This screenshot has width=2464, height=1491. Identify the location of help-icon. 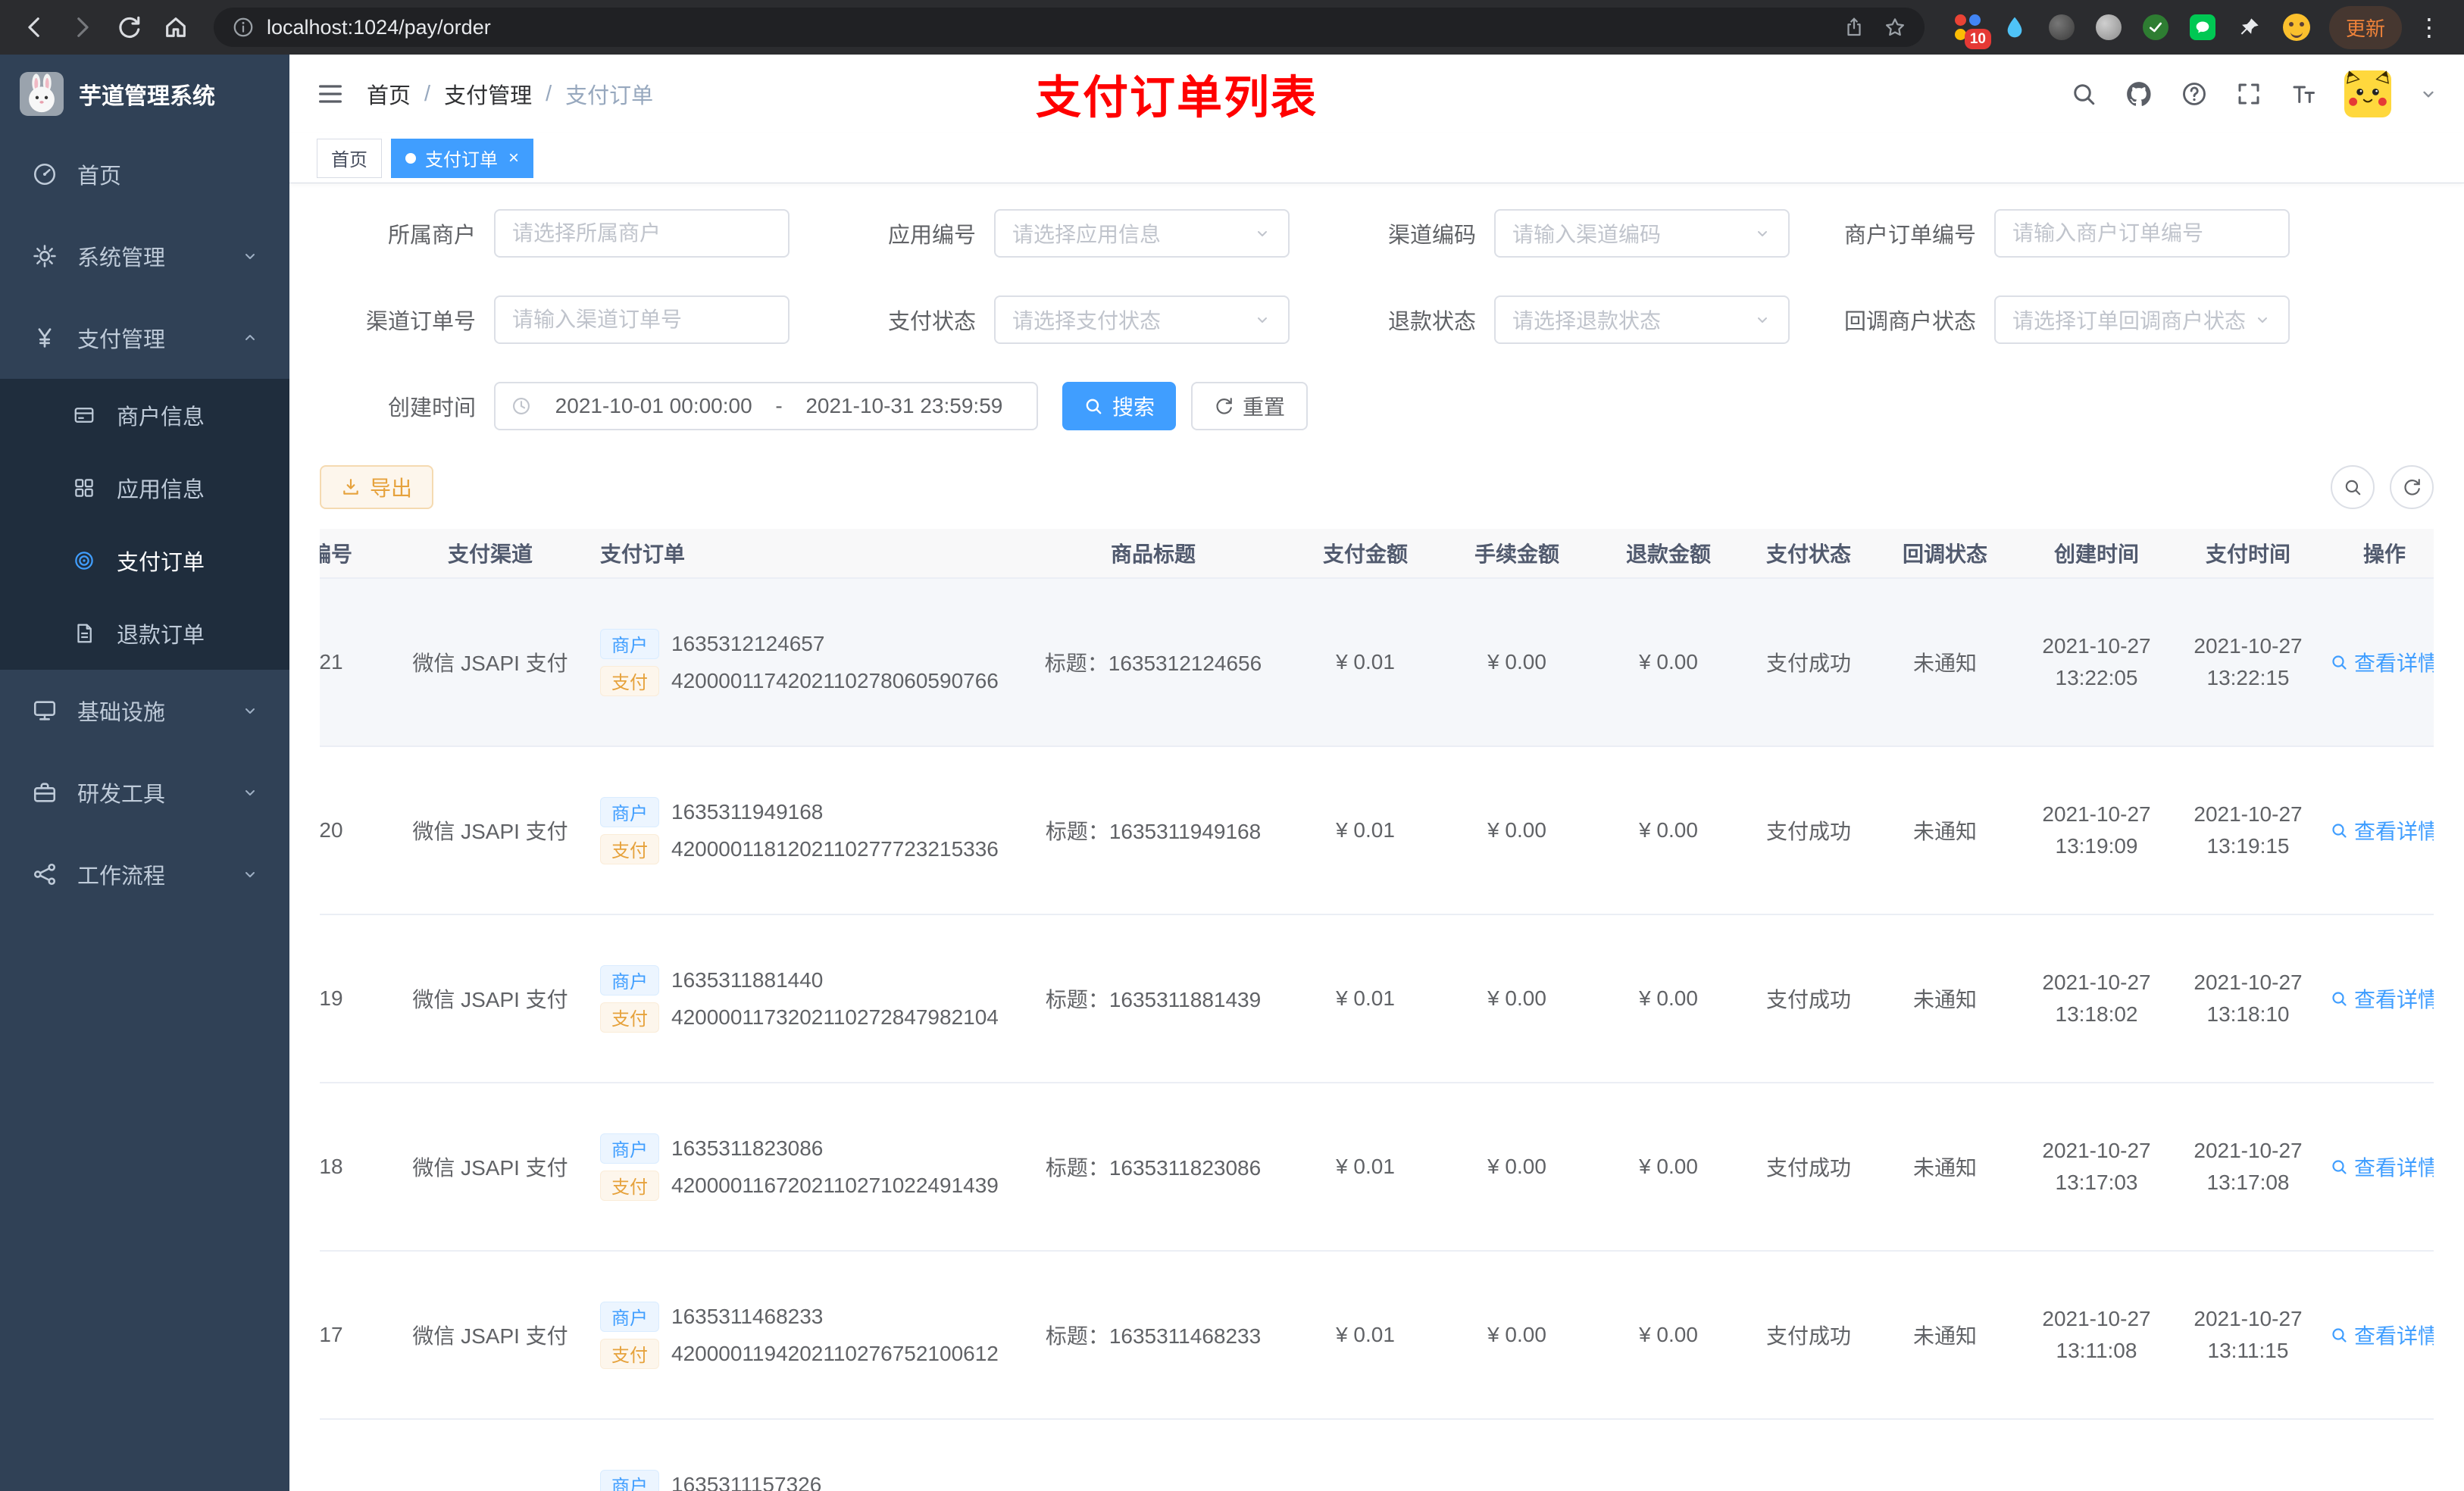
(2194, 94).